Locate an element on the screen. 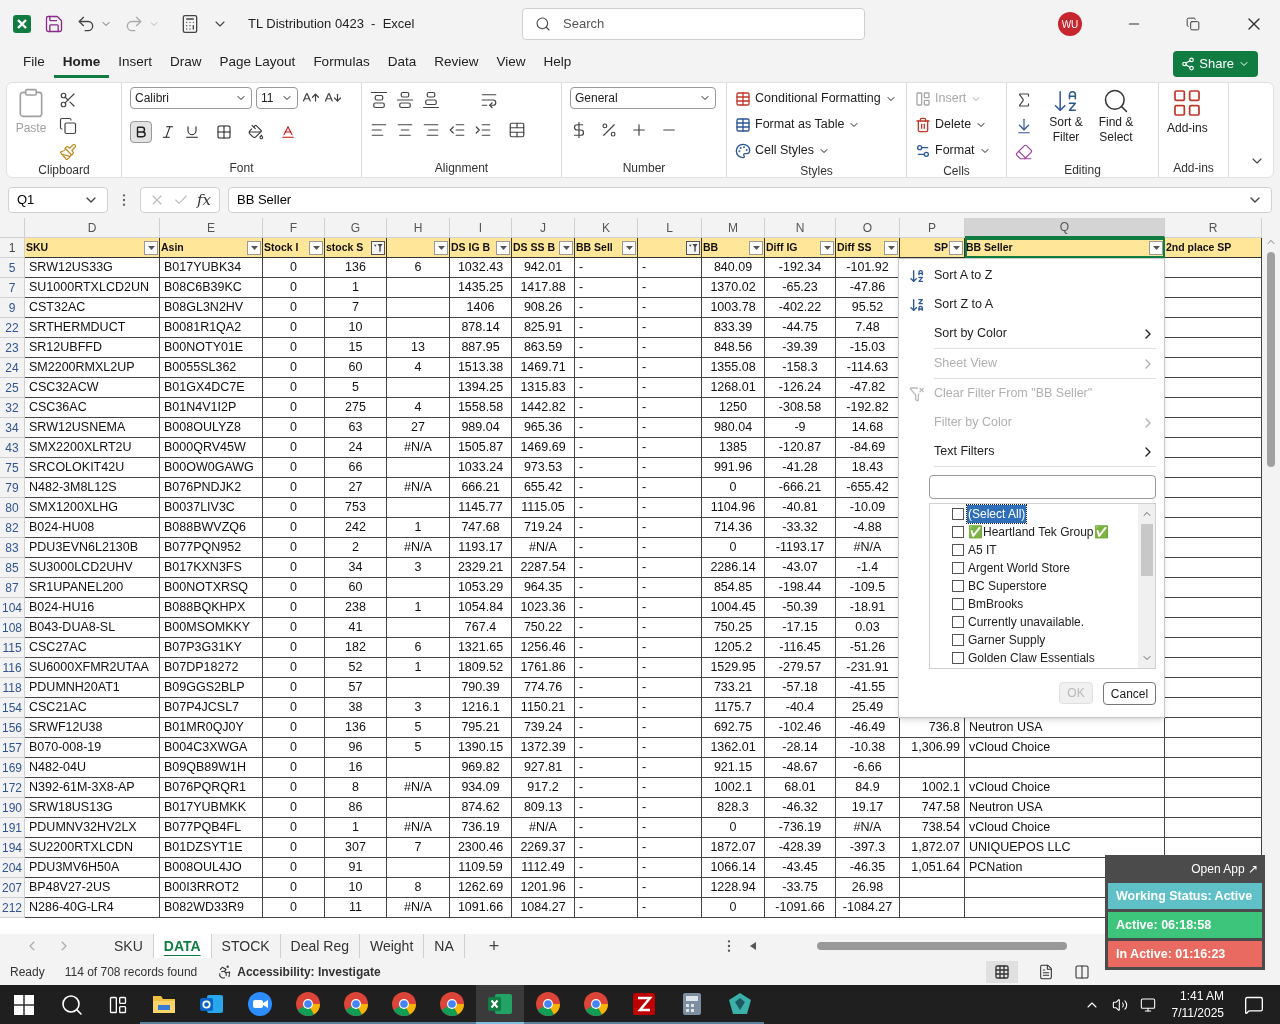  menu-item: Text Filters is located at coordinates (1031, 451).